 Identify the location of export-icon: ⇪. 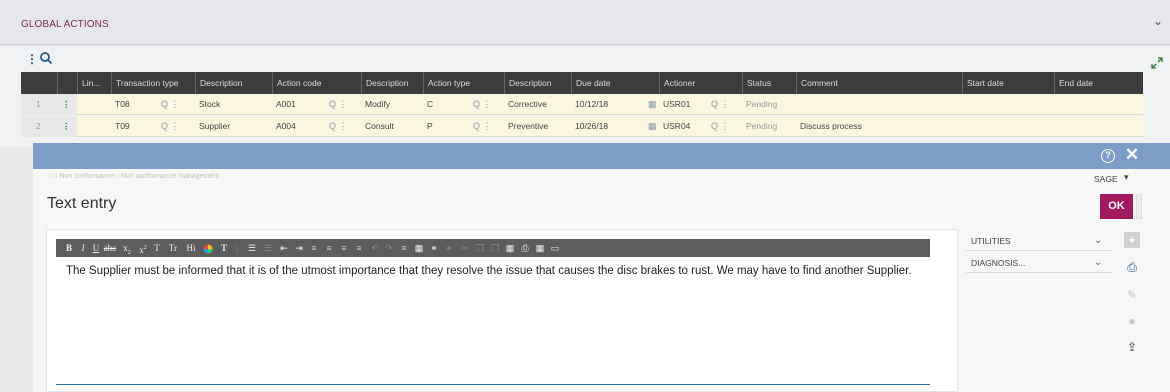
(1132, 347).